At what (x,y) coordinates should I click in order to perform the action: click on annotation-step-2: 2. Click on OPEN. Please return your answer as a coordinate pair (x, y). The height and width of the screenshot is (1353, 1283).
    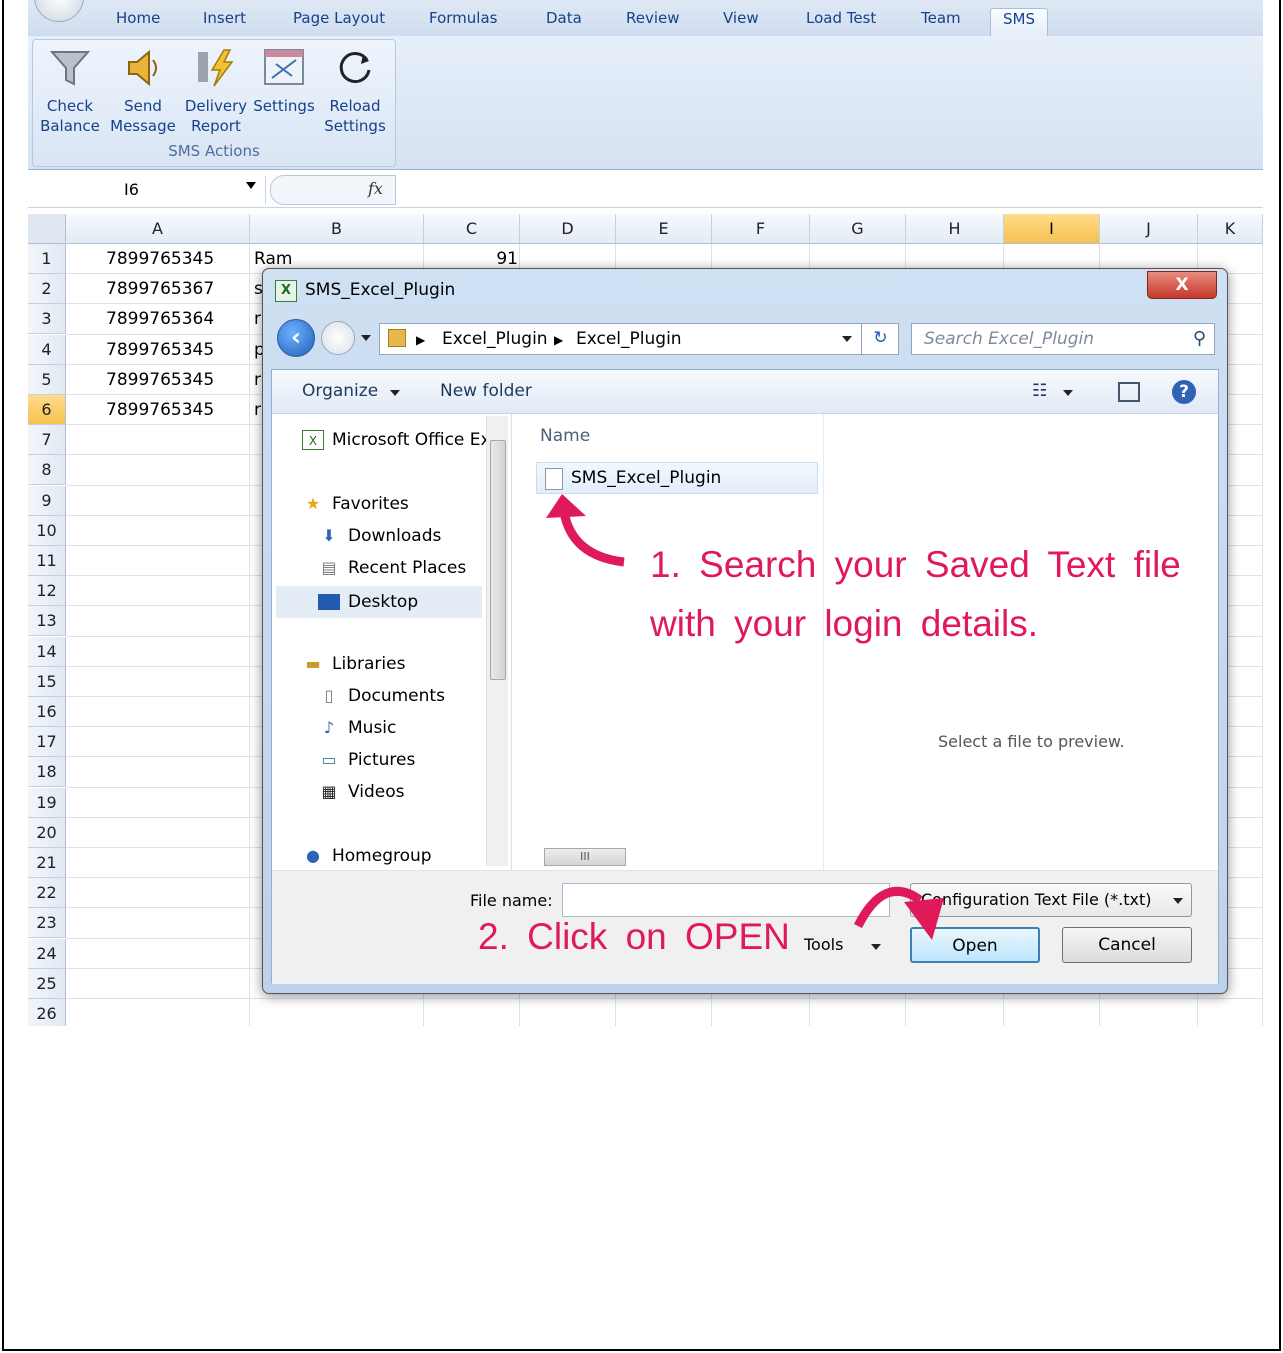
    Looking at the image, I should click on (634, 936).